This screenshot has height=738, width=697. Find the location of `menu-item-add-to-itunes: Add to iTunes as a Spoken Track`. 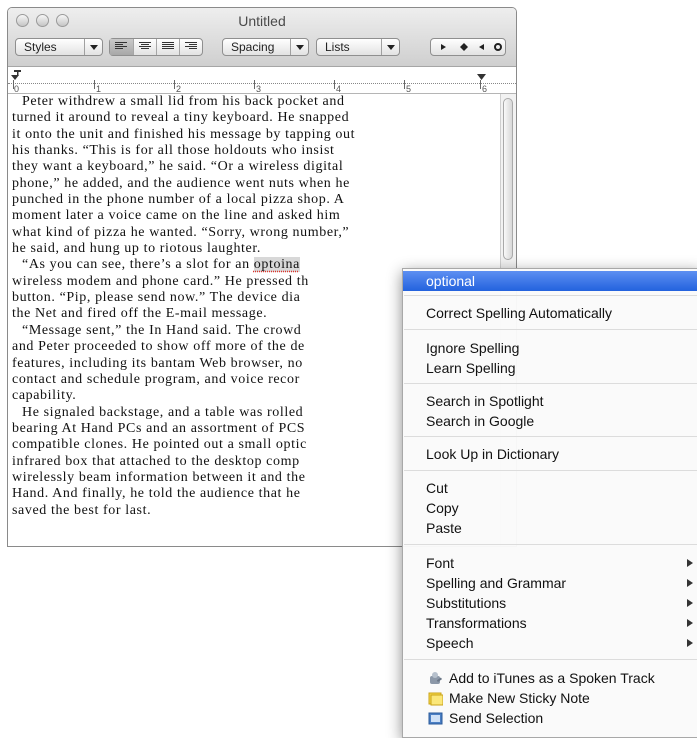

menu-item-add-to-itunes: Add to iTunes as a Spoken Track is located at coordinates (550, 678).